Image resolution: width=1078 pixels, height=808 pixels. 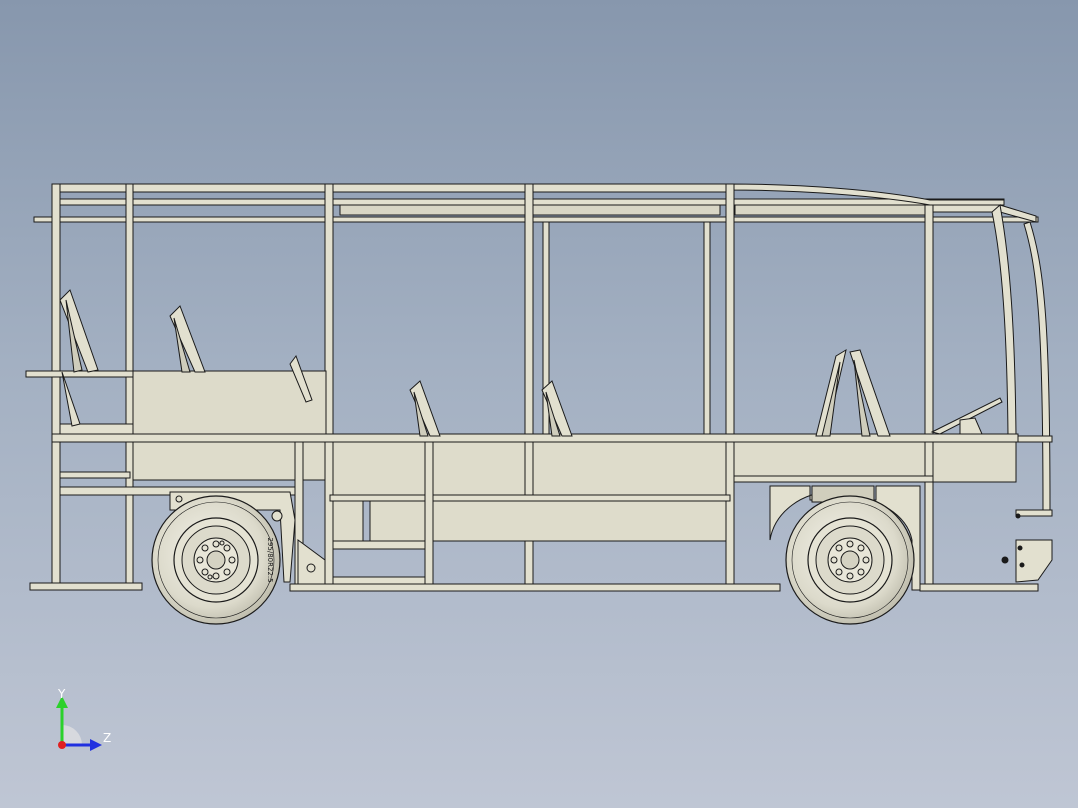 What do you see at coordinates (966, 416) in the screenshot?
I see `driver-controls` at bounding box center [966, 416].